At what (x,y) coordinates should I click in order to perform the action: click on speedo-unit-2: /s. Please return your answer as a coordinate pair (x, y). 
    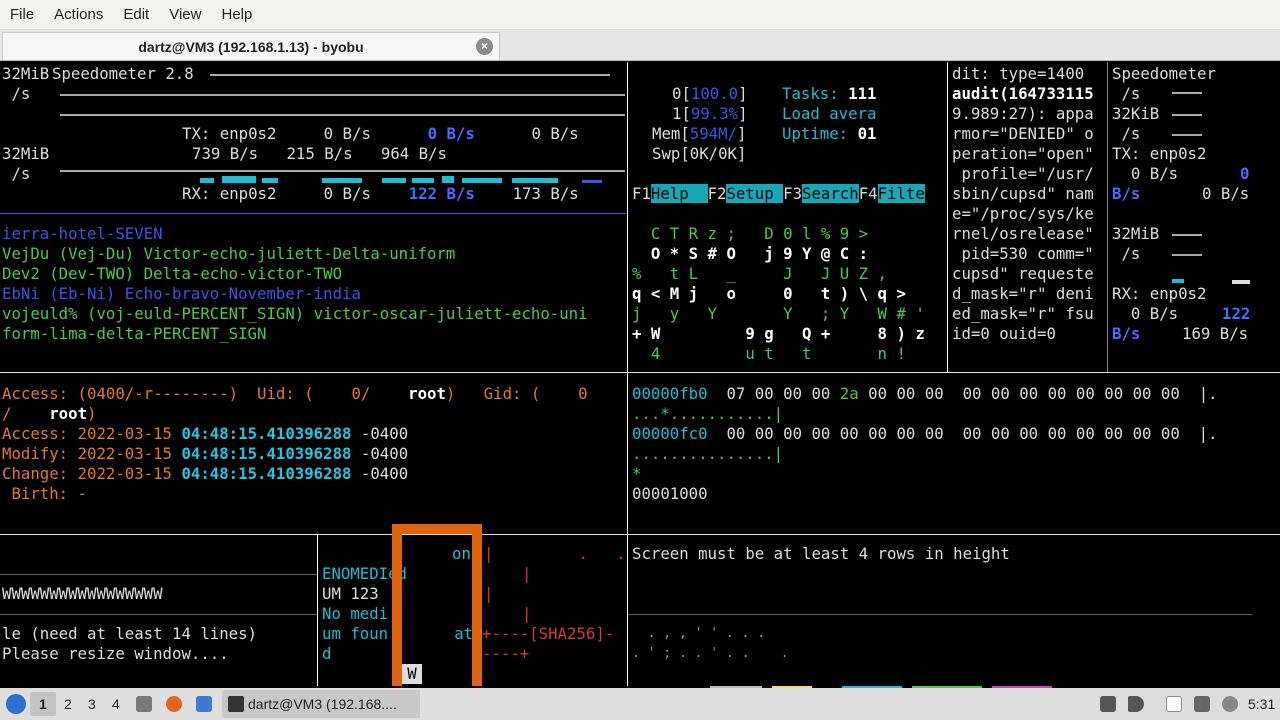
    Looking at the image, I should click on (16, 173).